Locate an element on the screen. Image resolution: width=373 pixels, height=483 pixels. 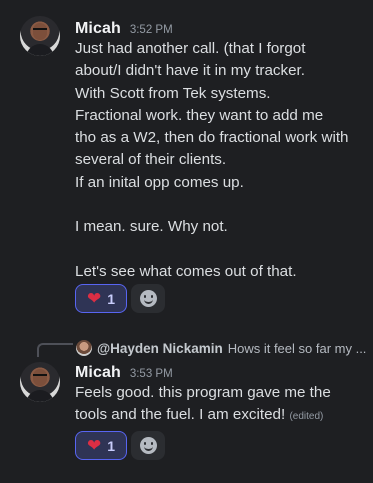
message-line: If an inital opp comes up. is located at coordinates (159, 182).